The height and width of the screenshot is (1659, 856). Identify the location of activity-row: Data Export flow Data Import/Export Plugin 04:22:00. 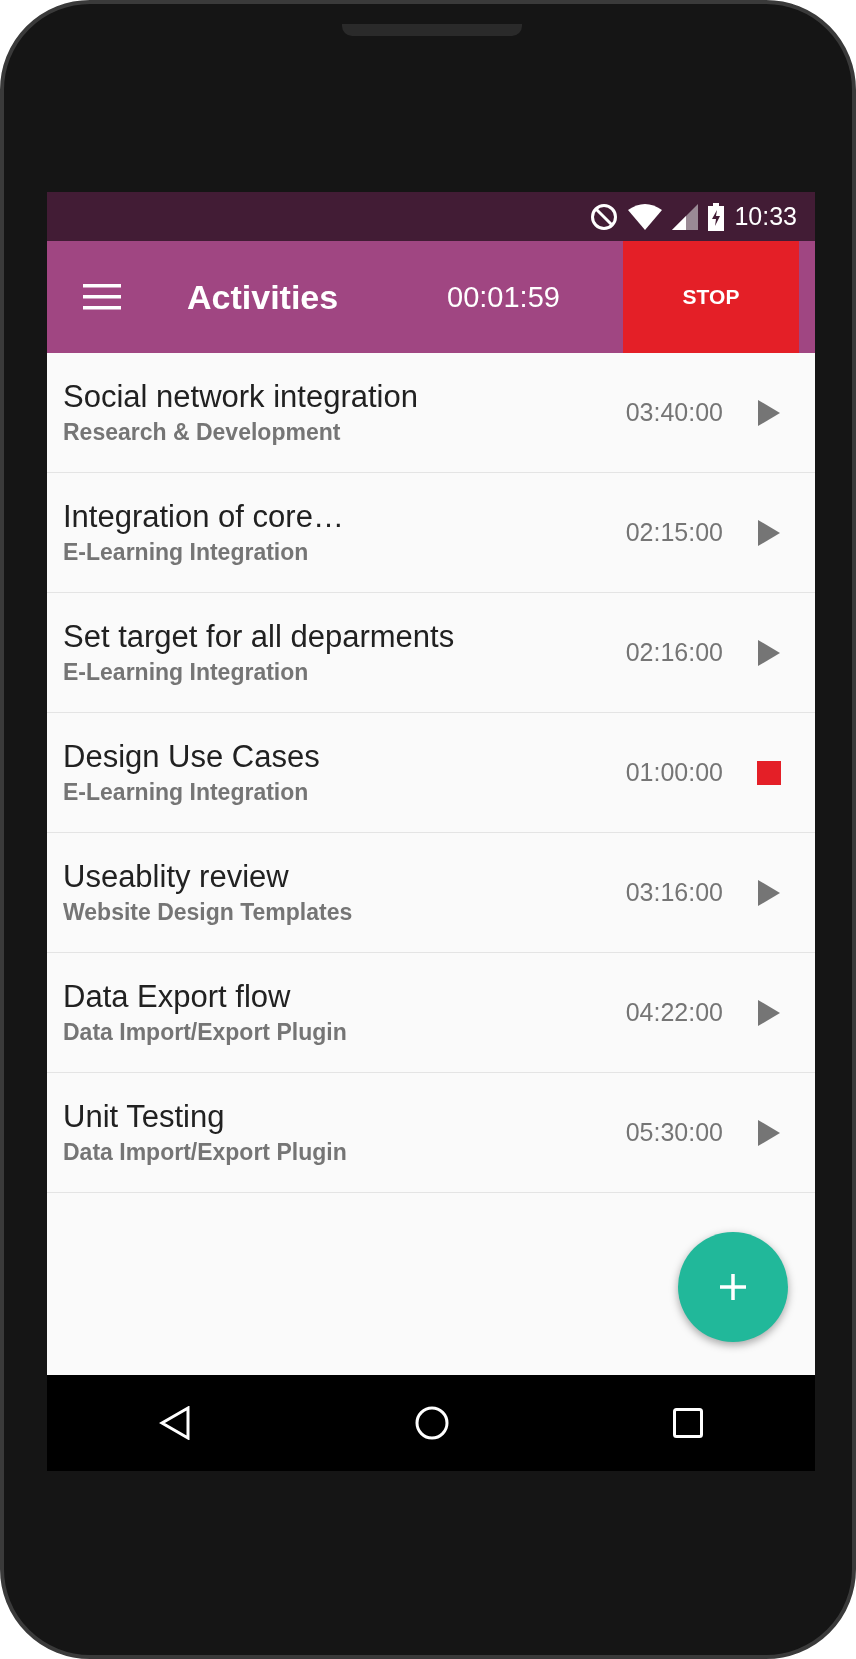
(431, 1013).